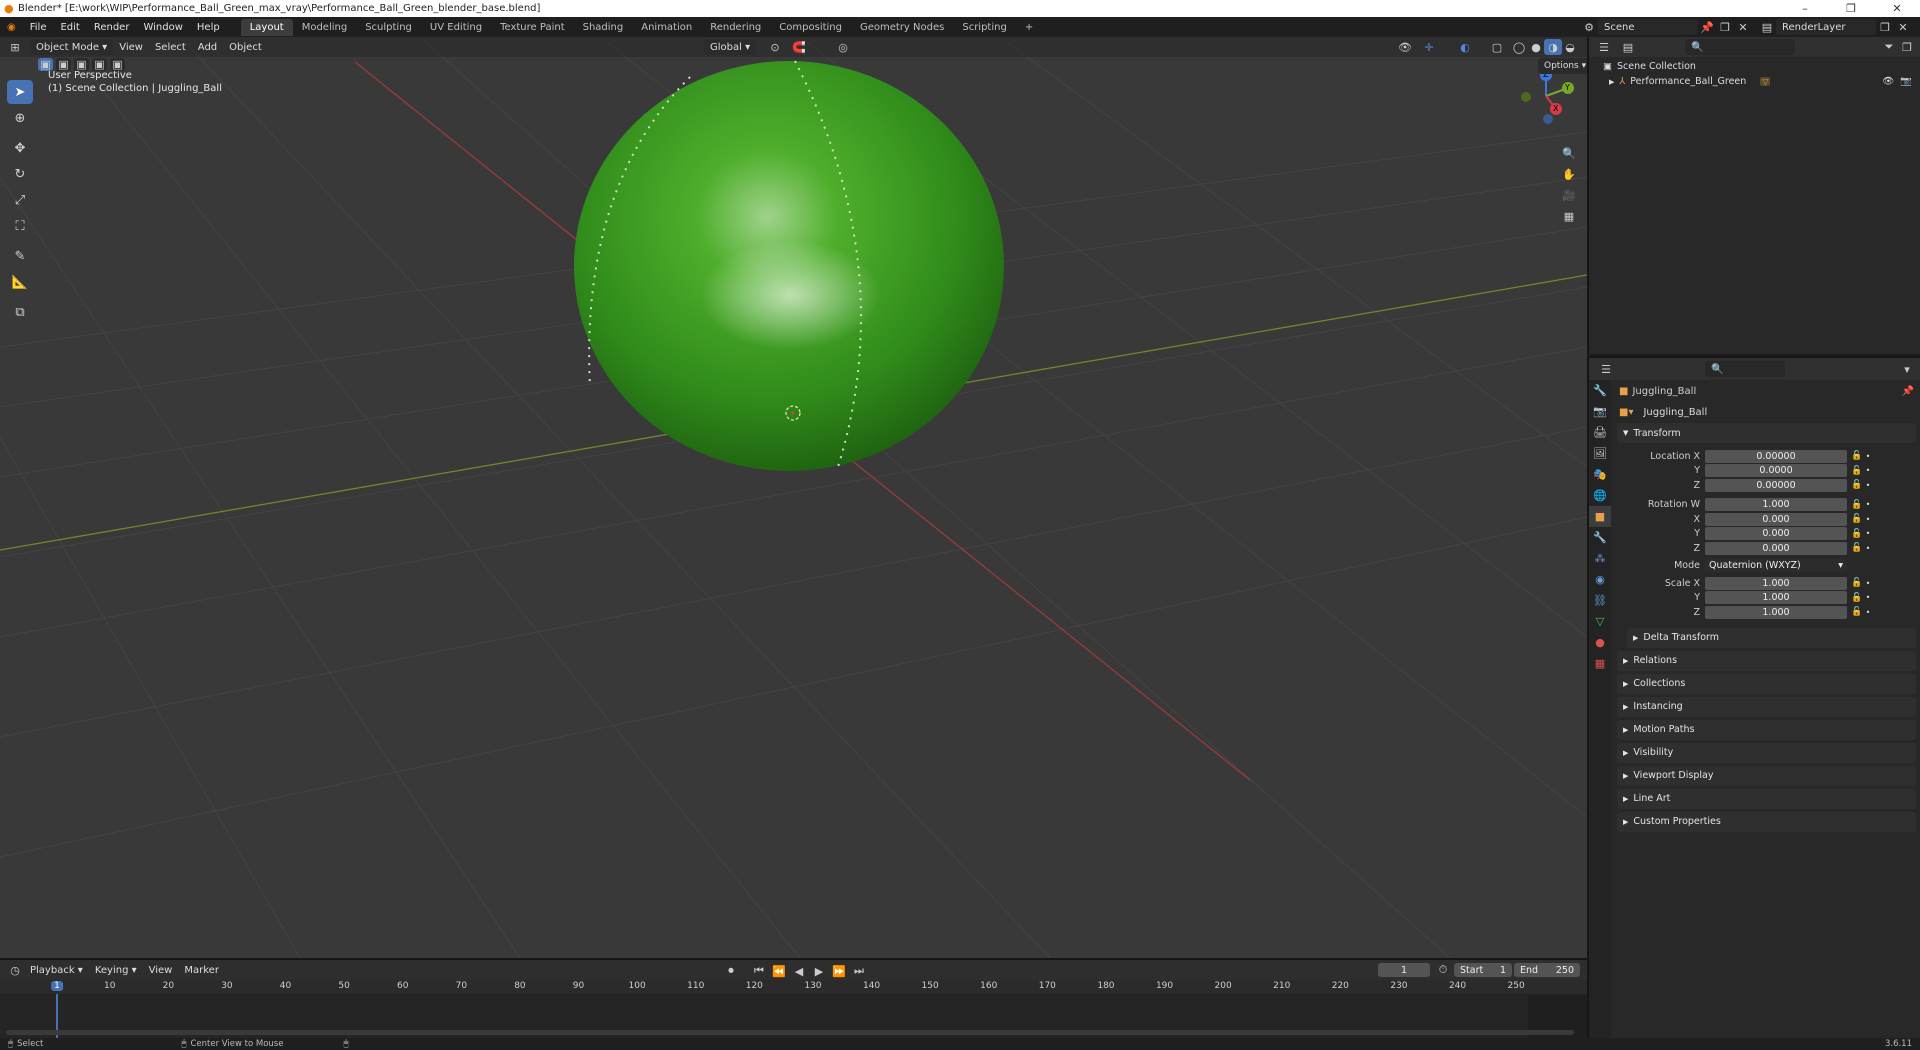 This screenshot has width=1920, height=1050. What do you see at coordinates (730, 47) in the screenshot?
I see `orientation-dropdown: Global ▾` at bounding box center [730, 47].